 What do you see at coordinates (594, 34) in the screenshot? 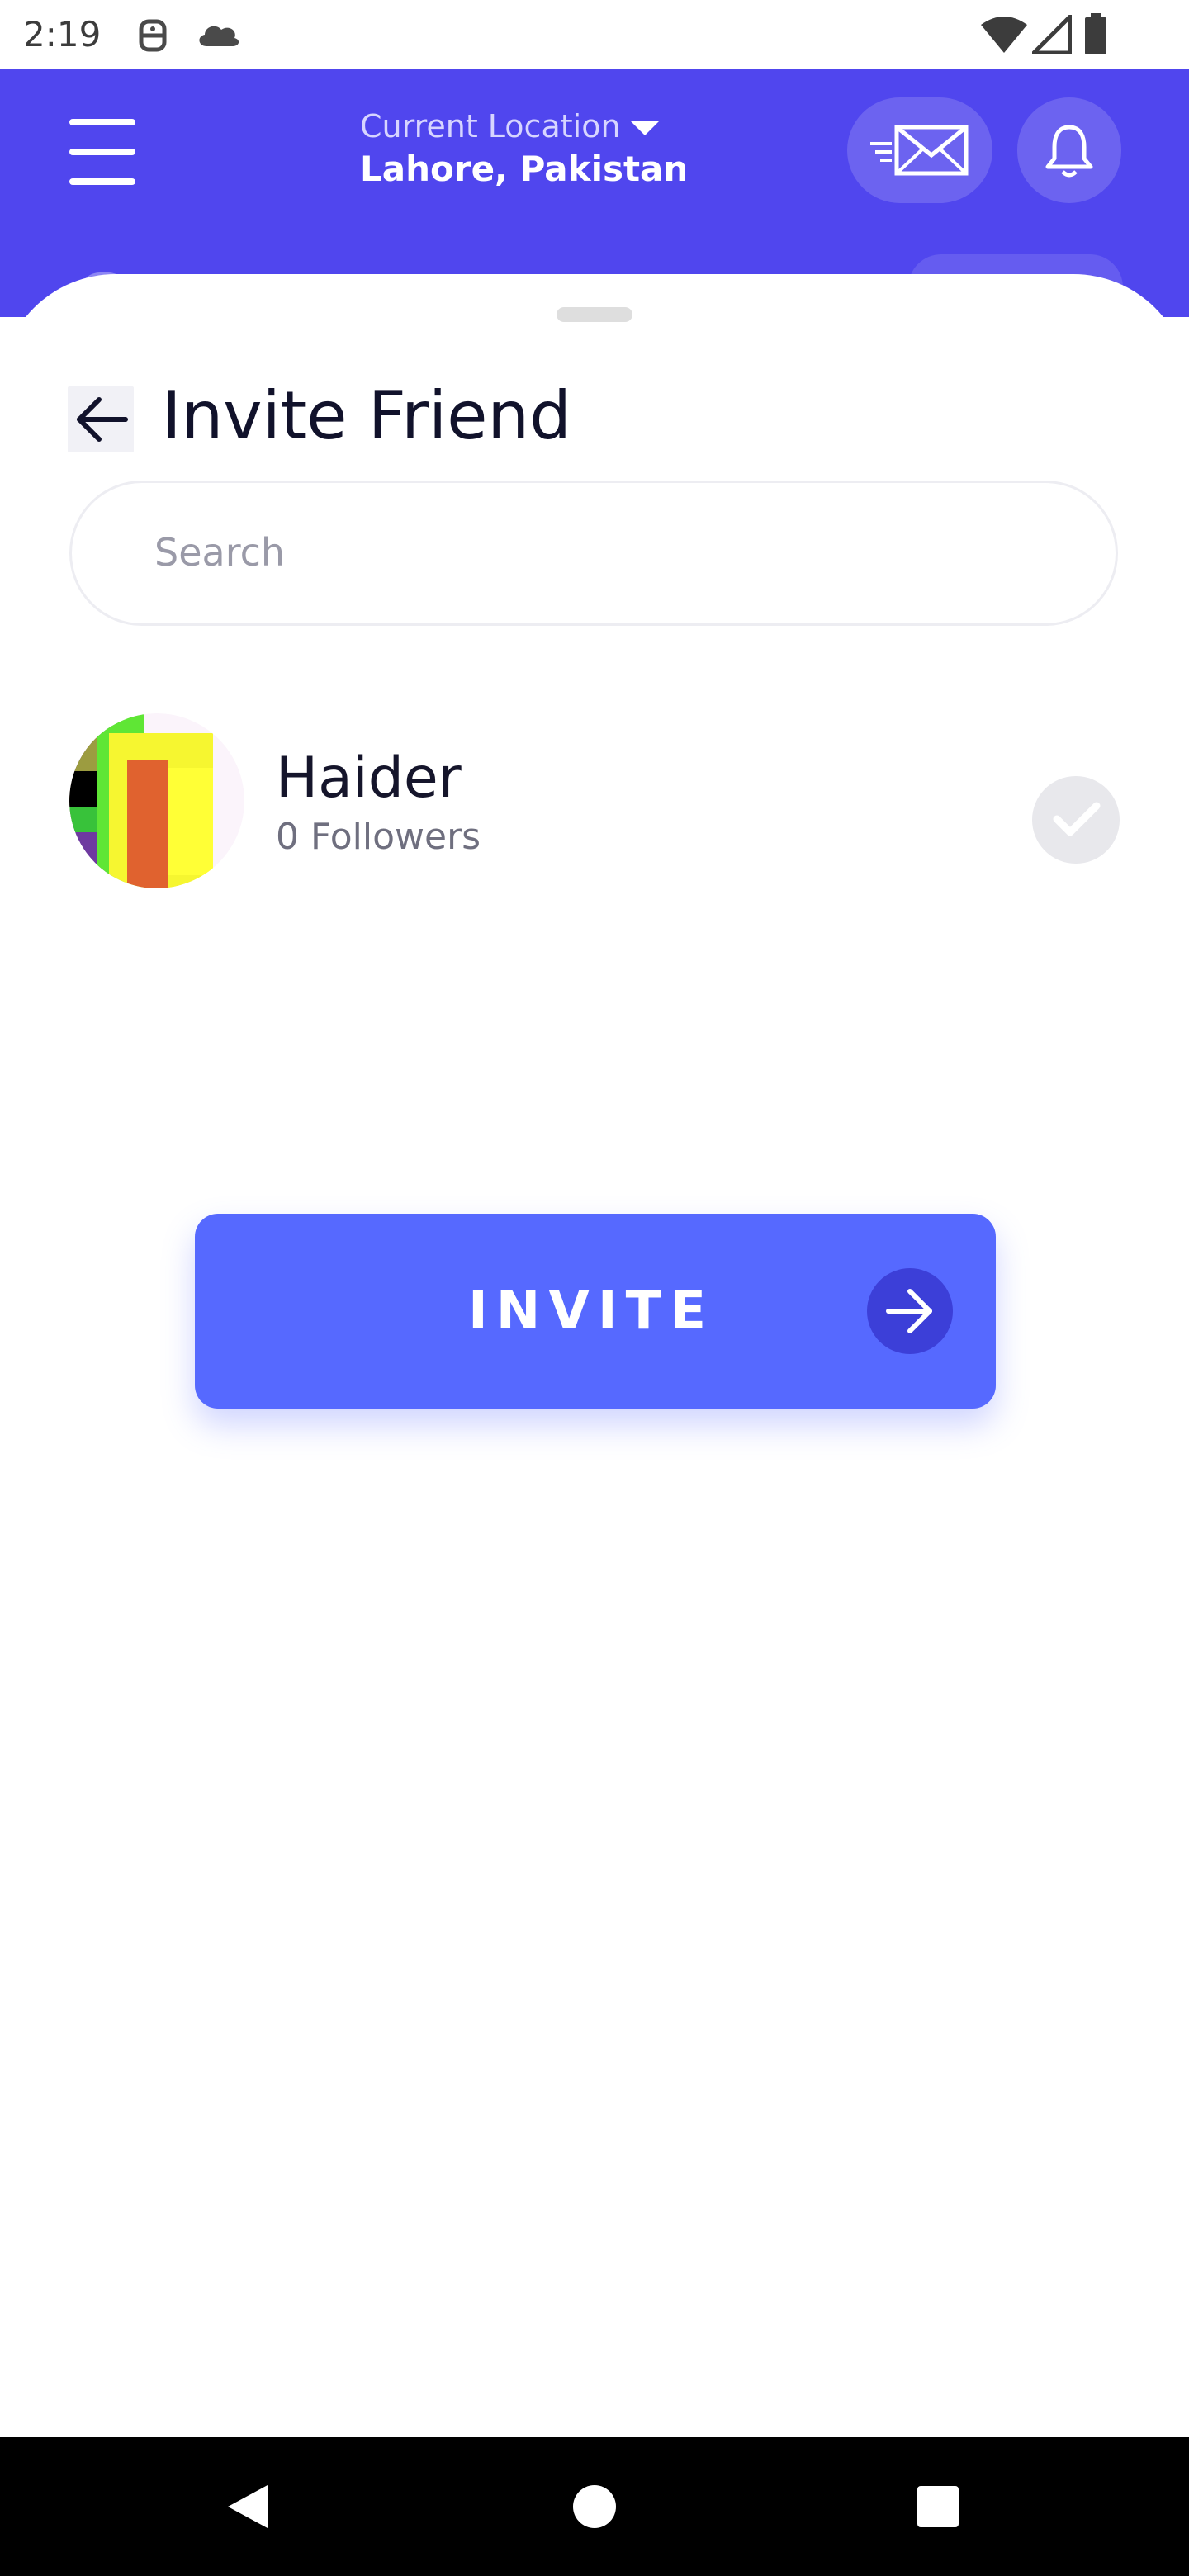
I see `status-bar: 2:19` at bounding box center [594, 34].